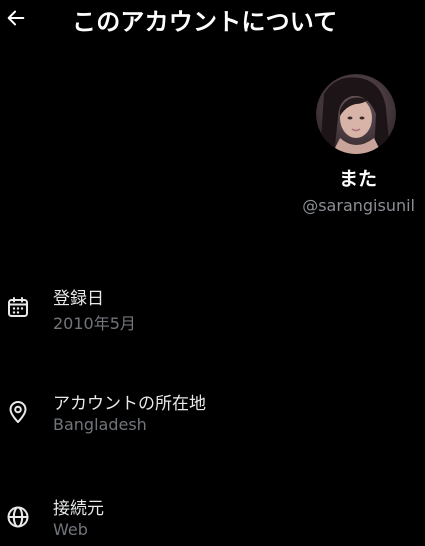  I want to click on back-button, so click(16, 18).